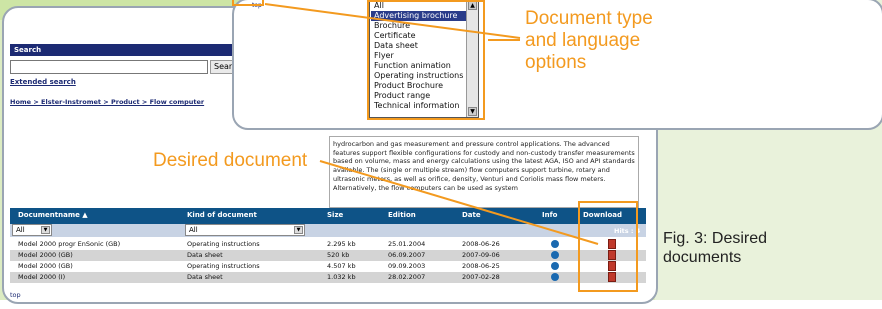 The height and width of the screenshot is (309, 882). What do you see at coordinates (589, 40) in the screenshot?
I see `doc-type-callout: Document type and language options` at bounding box center [589, 40].